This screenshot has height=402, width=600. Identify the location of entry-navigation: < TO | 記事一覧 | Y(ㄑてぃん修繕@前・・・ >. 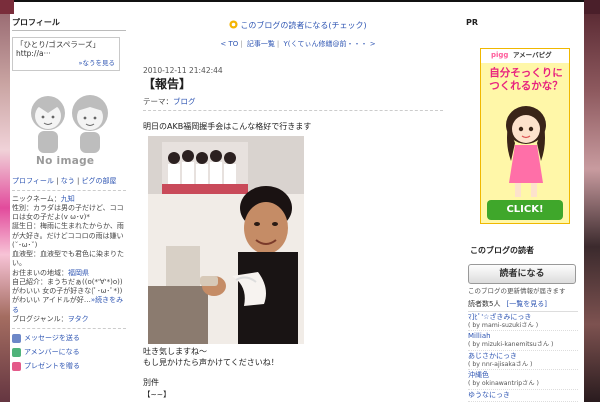
(298, 44).